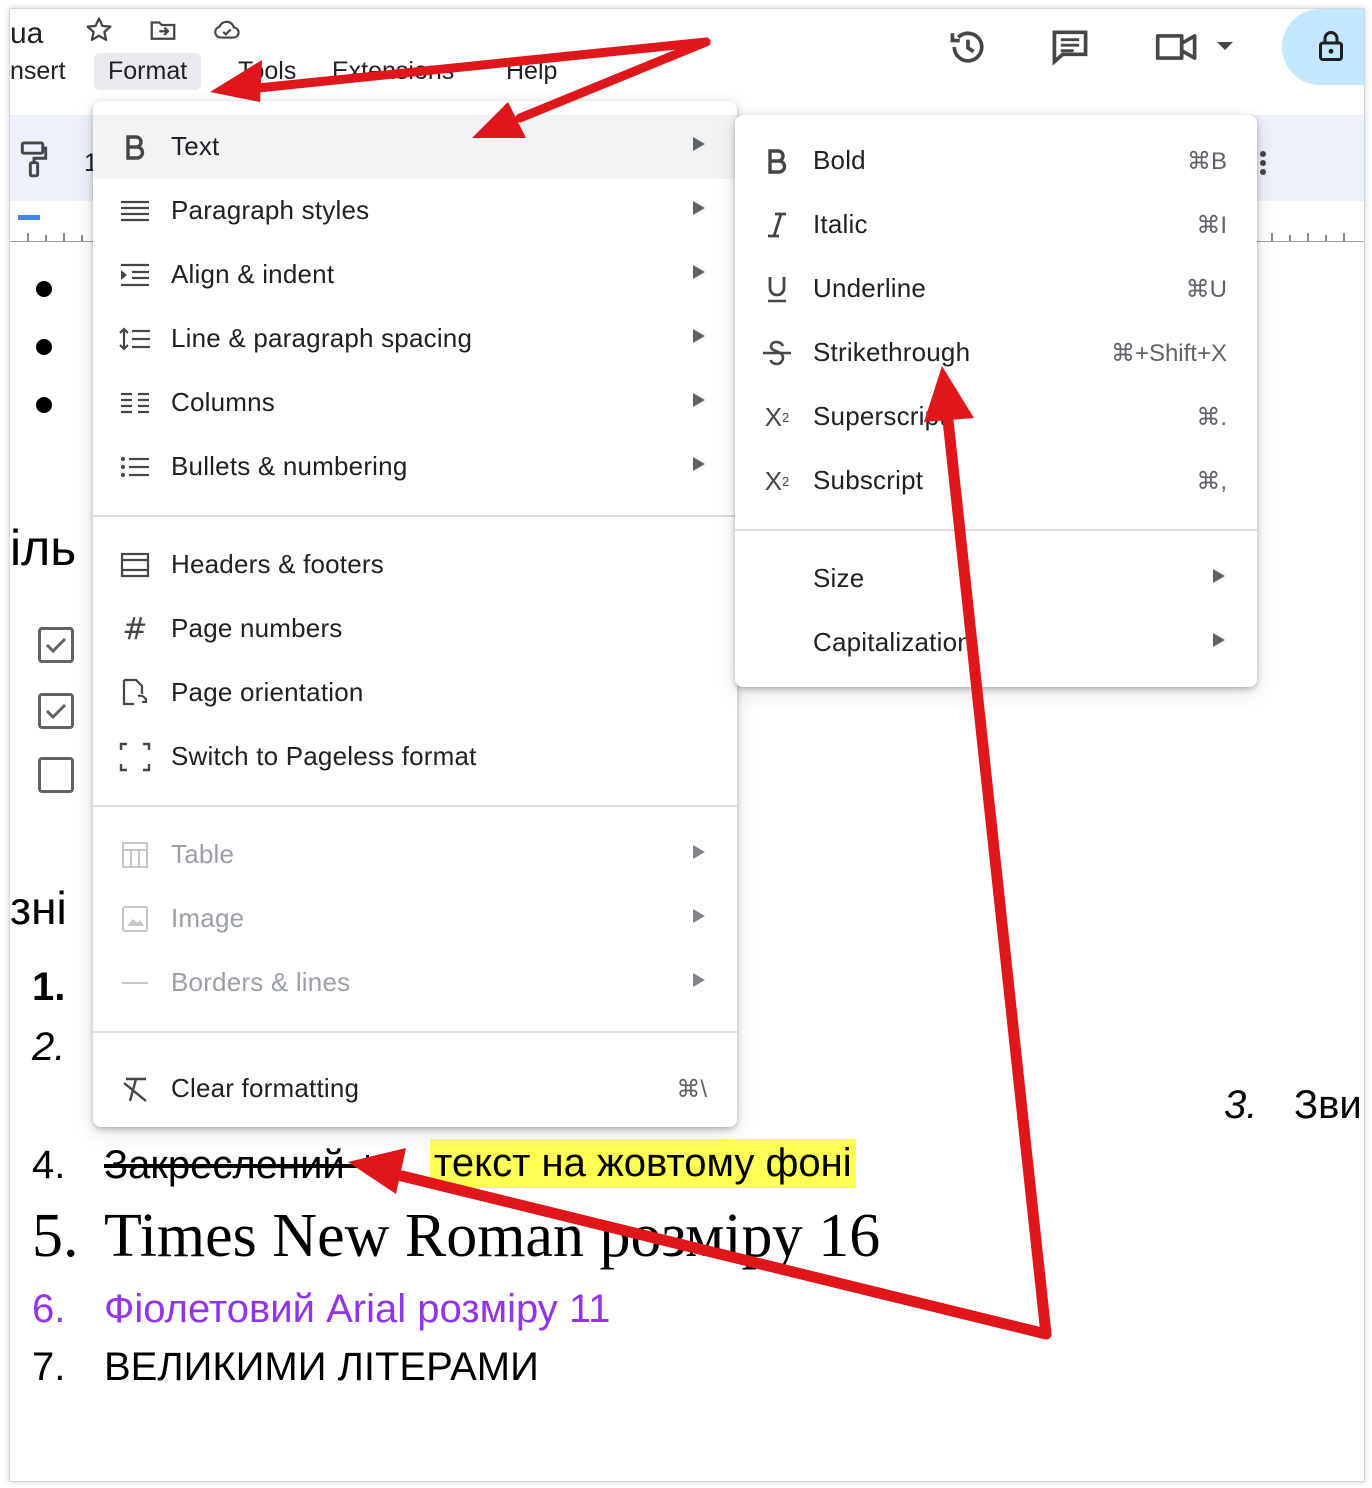 This screenshot has width=1372, height=1488. Describe the element at coordinates (691, 1089) in the screenshot. I see `shortcut: ⌘\` at that location.